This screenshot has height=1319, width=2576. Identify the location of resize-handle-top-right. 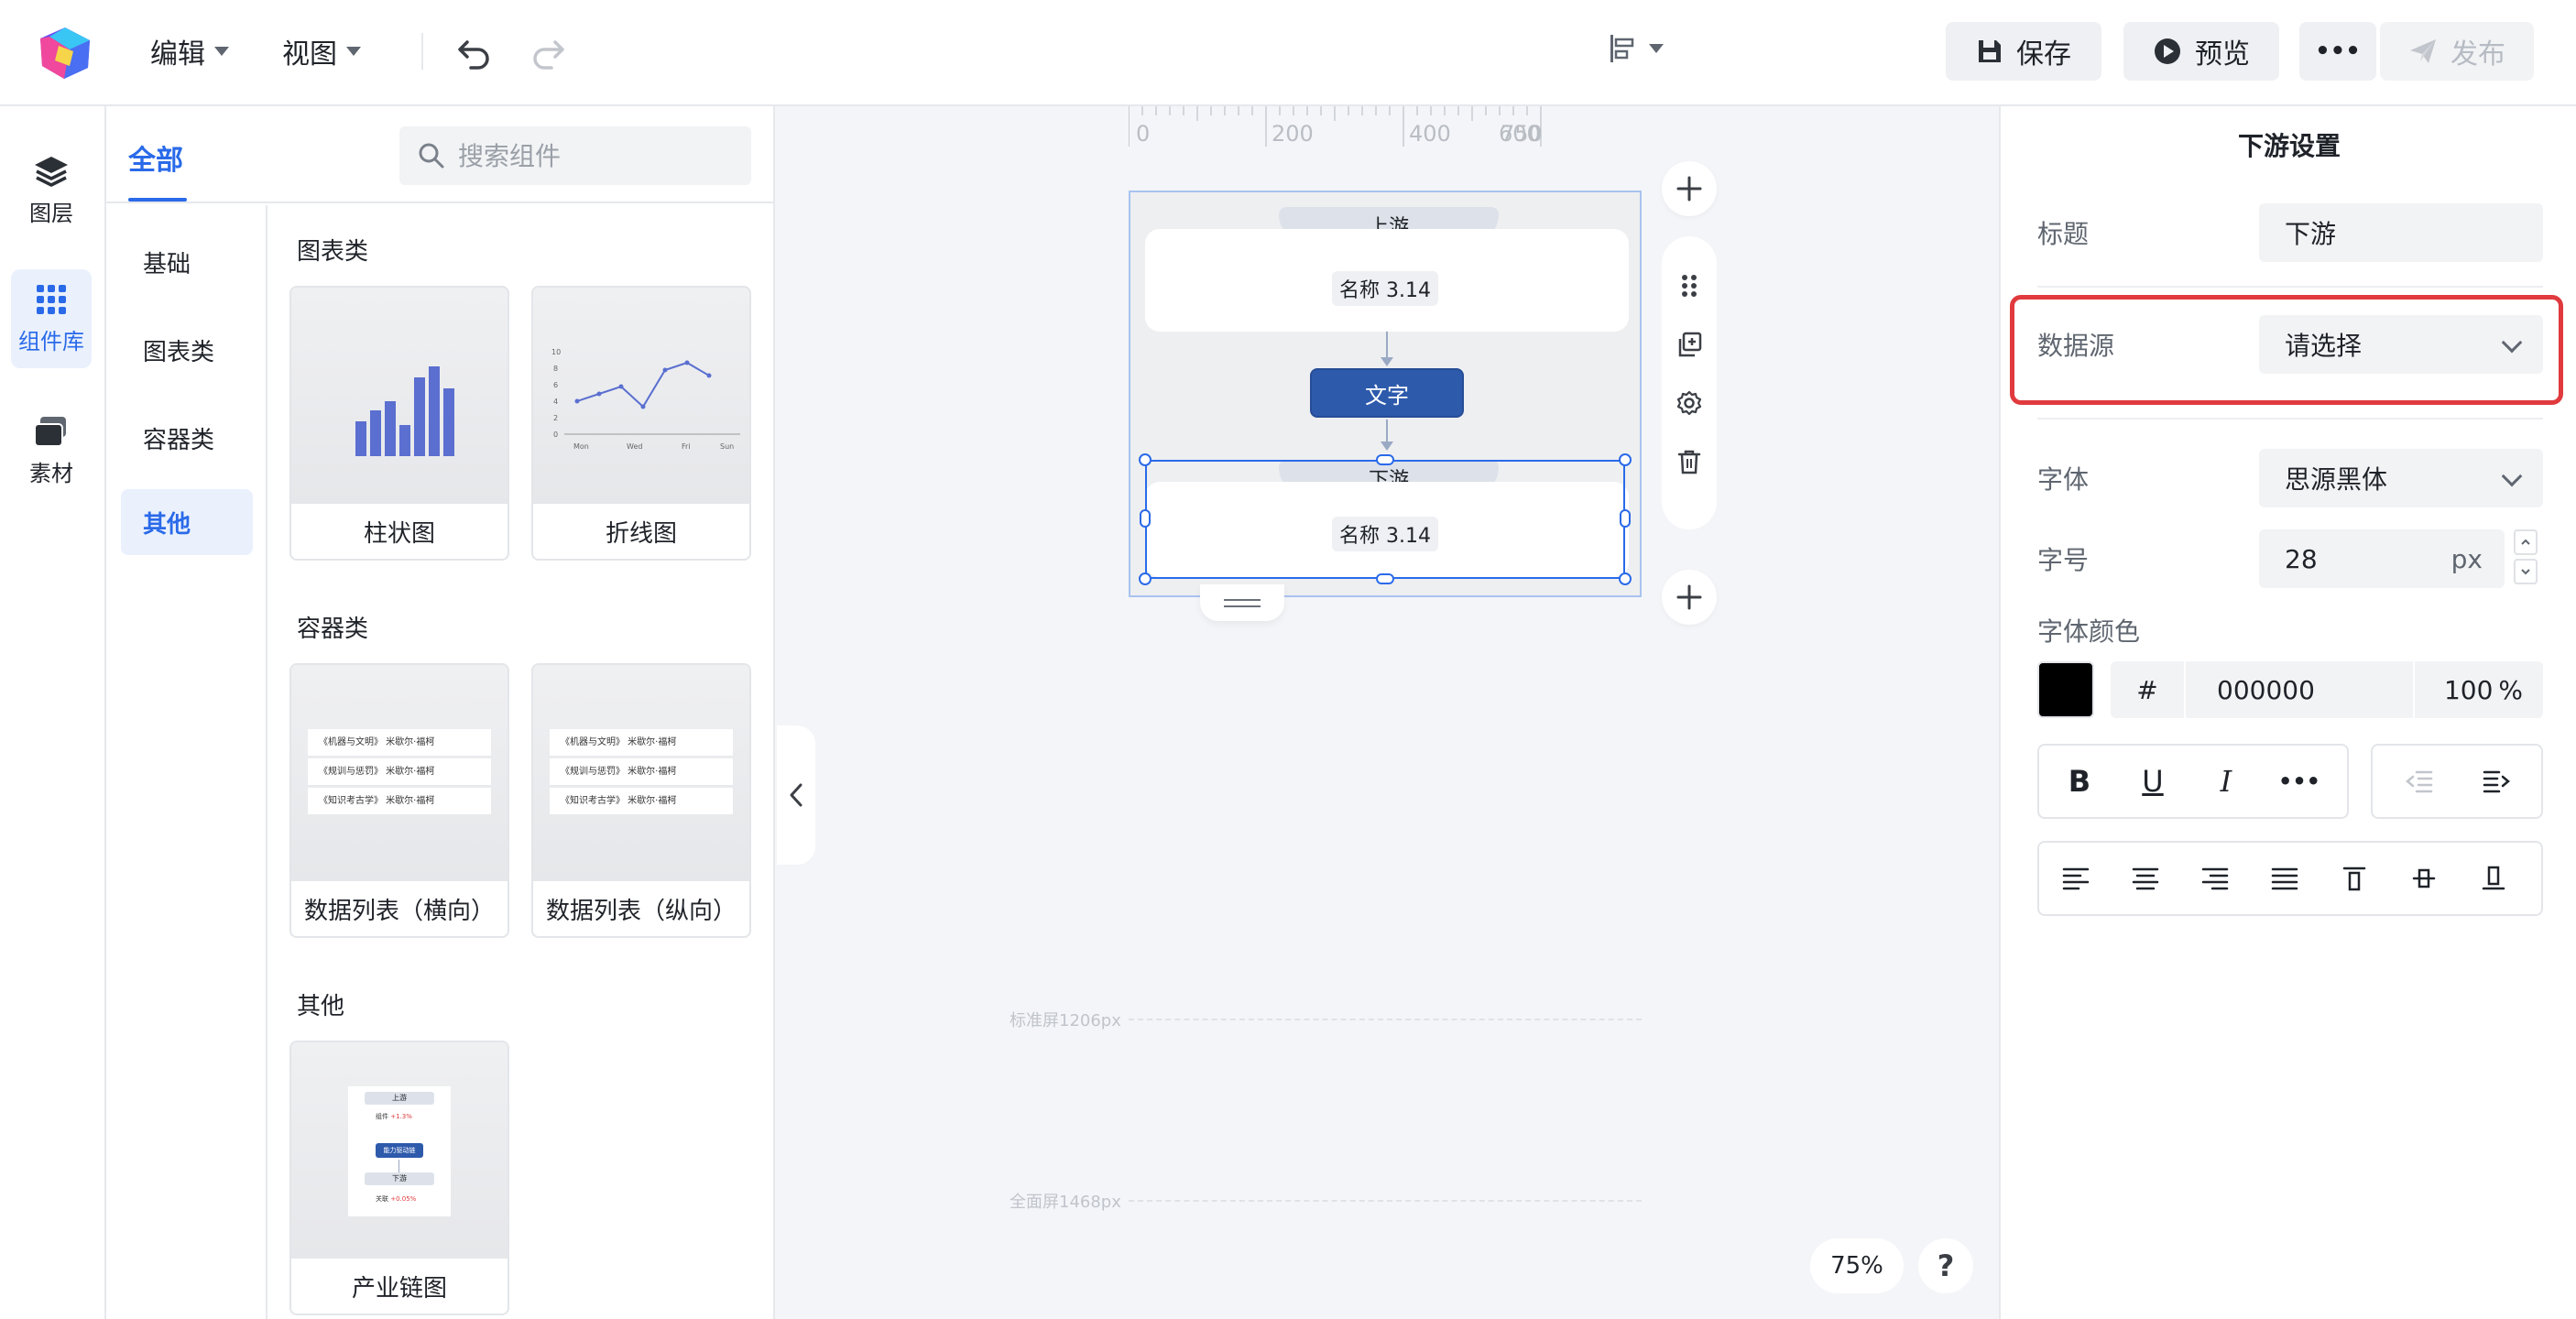
(1626, 459).